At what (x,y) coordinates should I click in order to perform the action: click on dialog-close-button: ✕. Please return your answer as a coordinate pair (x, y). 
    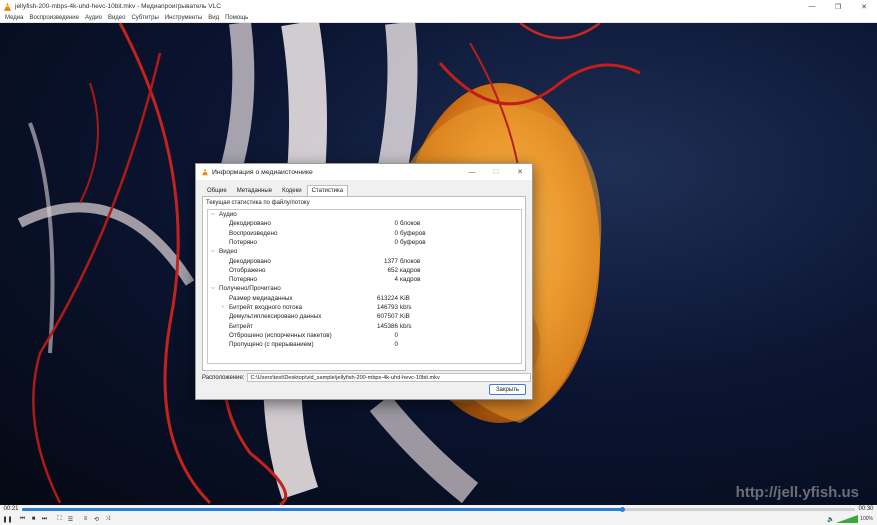
    Looking at the image, I should click on (520, 172).